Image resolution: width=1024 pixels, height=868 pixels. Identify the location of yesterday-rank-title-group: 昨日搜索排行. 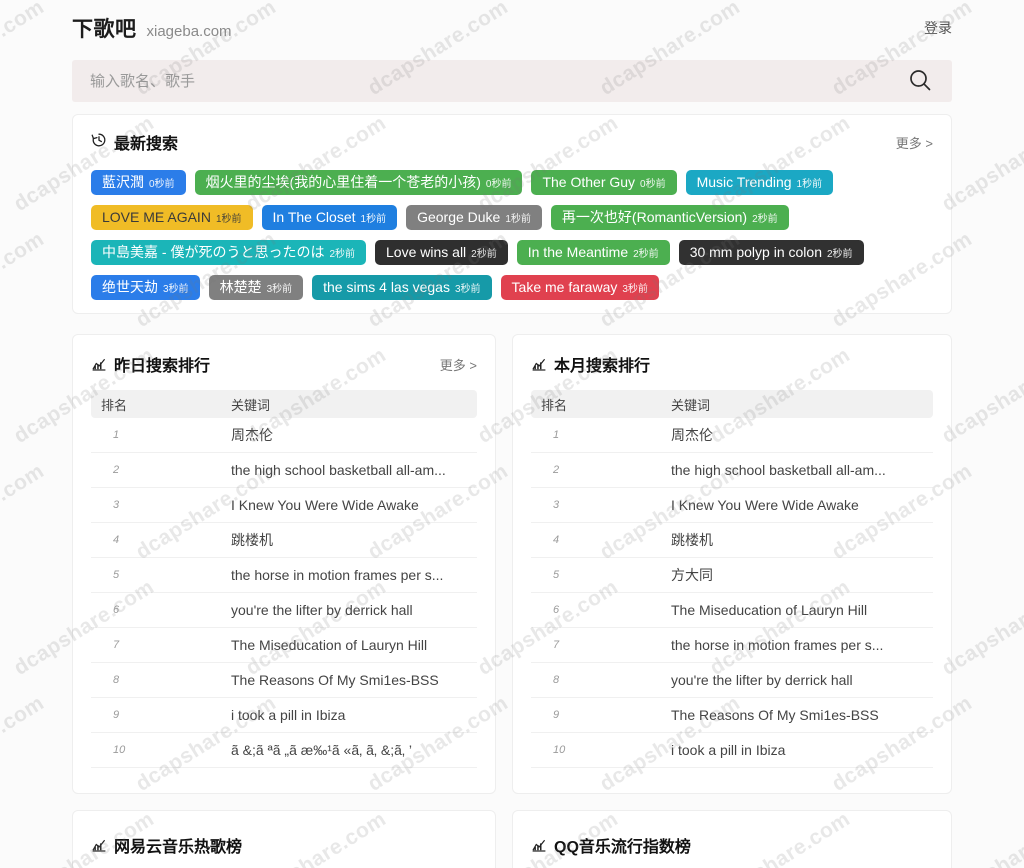
(150, 364).